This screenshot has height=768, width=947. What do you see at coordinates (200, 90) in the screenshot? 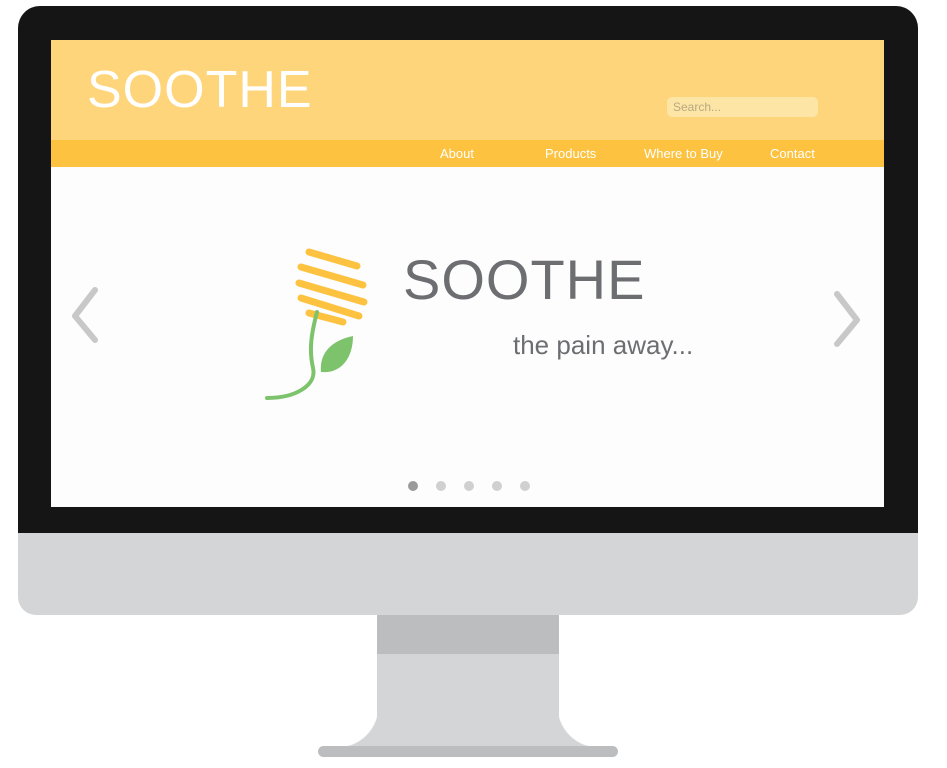
I see `brand-logo-text: SOOTHE` at bounding box center [200, 90].